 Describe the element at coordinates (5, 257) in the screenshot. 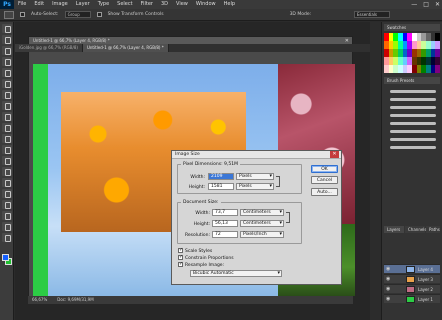

I see `foreground-color-swatch` at that location.